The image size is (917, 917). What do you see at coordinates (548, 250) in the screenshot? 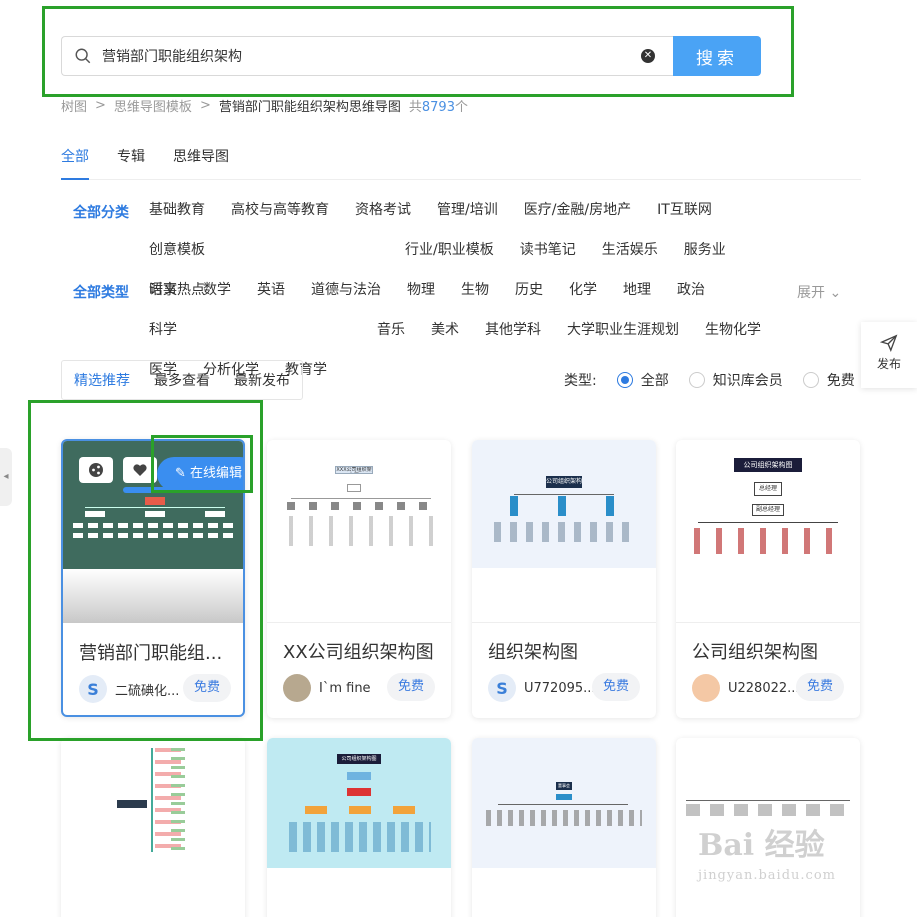
I see `categories-item: 读书笔记` at bounding box center [548, 250].